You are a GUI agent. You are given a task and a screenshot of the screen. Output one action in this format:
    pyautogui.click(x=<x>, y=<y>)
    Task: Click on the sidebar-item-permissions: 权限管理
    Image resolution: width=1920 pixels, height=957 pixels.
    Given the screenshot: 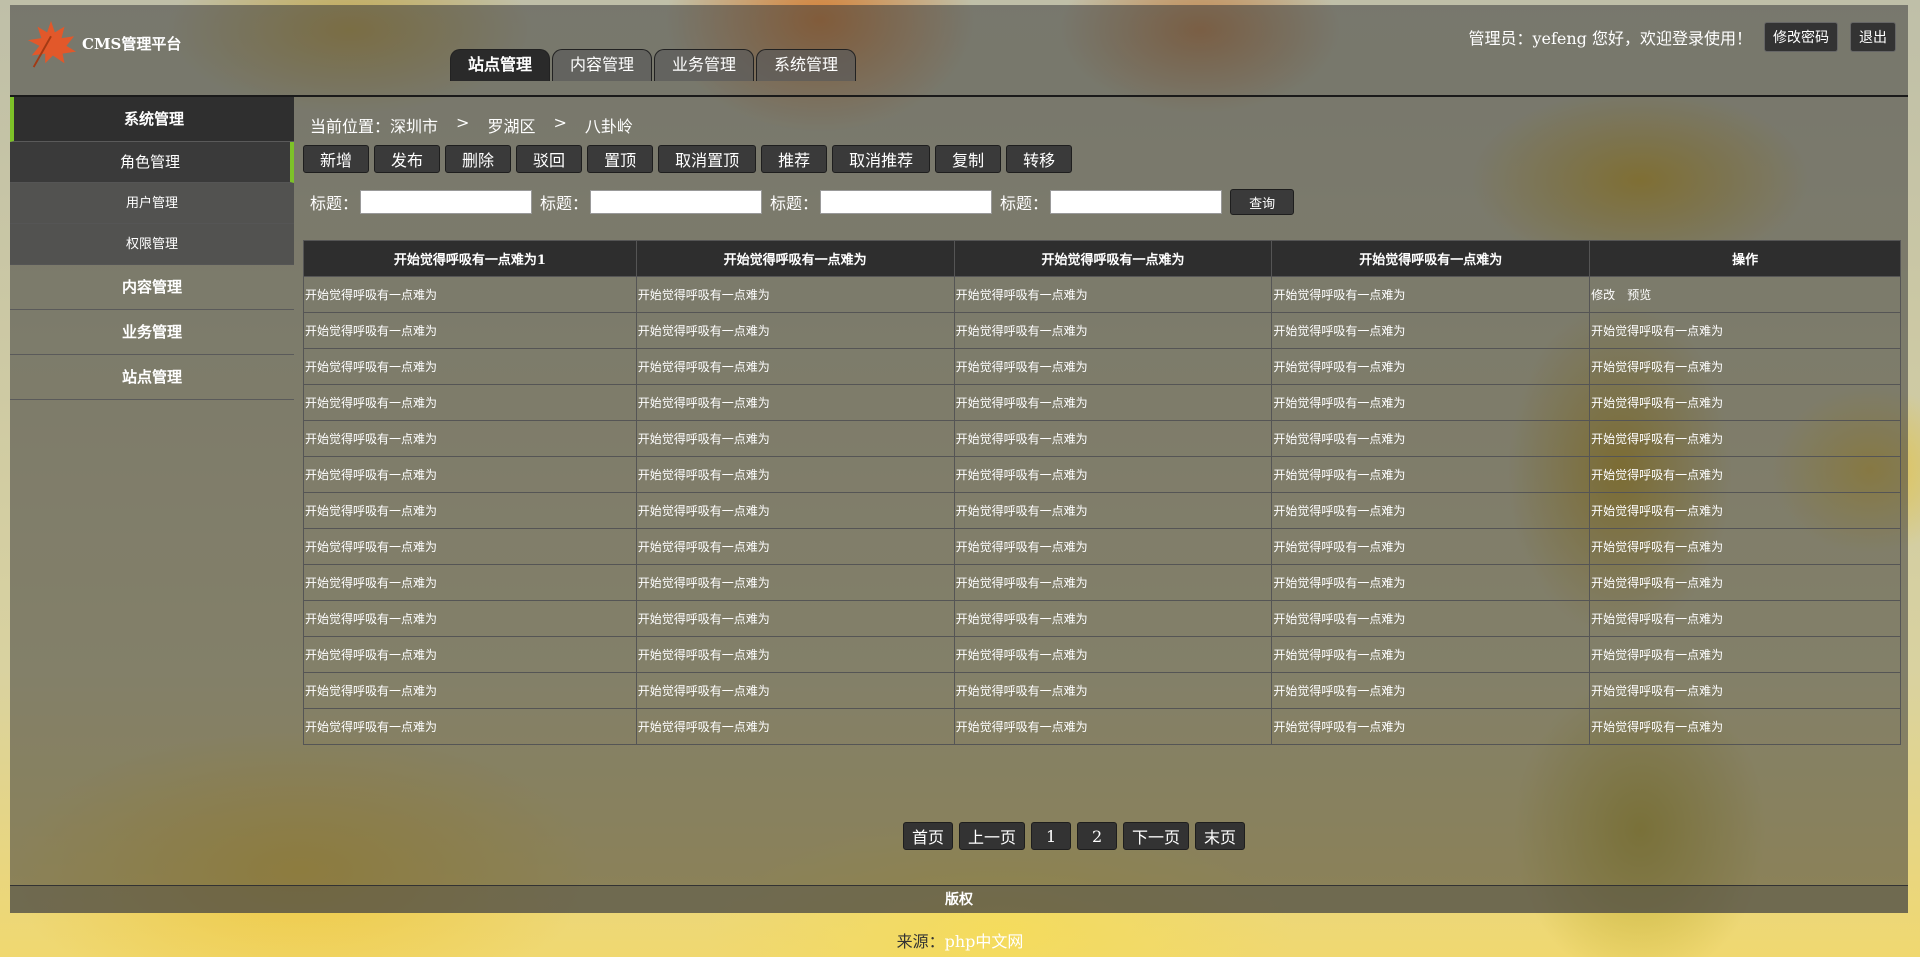 What is the action you would take?
    pyautogui.click(x=152, y=244)
    